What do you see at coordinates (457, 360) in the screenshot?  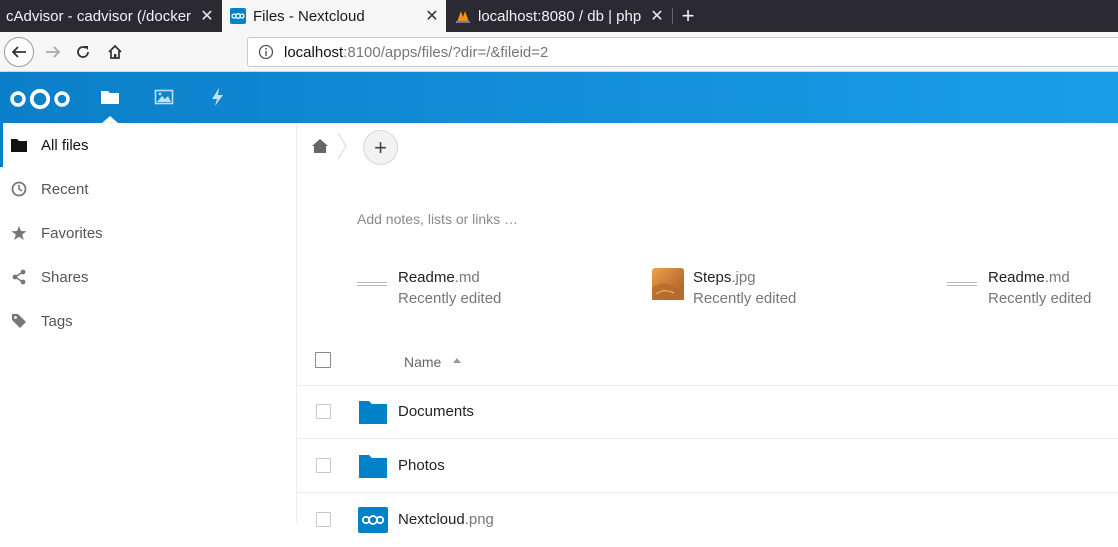 I see `sort-ascending-icon` at bounding box center [457, 360].